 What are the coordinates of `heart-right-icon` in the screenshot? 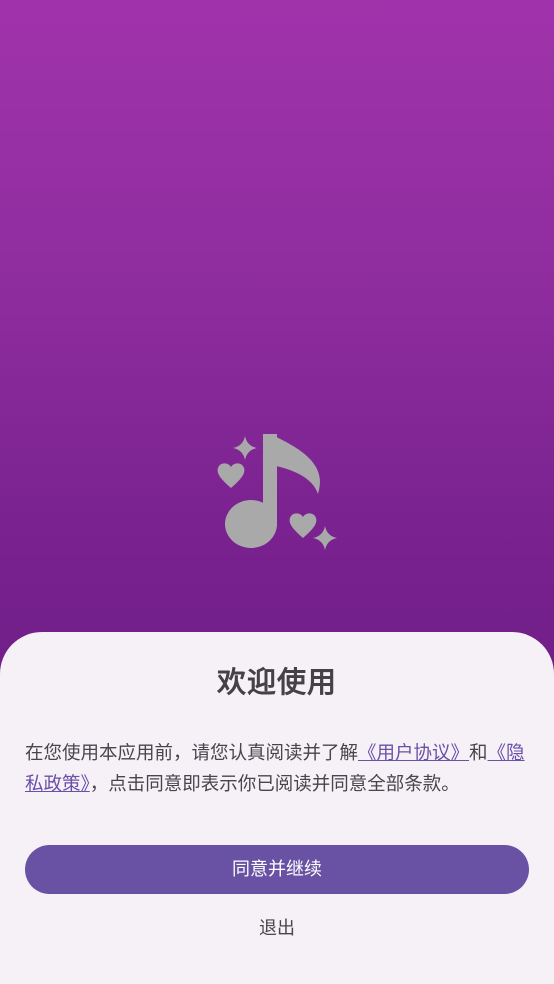 It's located at (303, 525).